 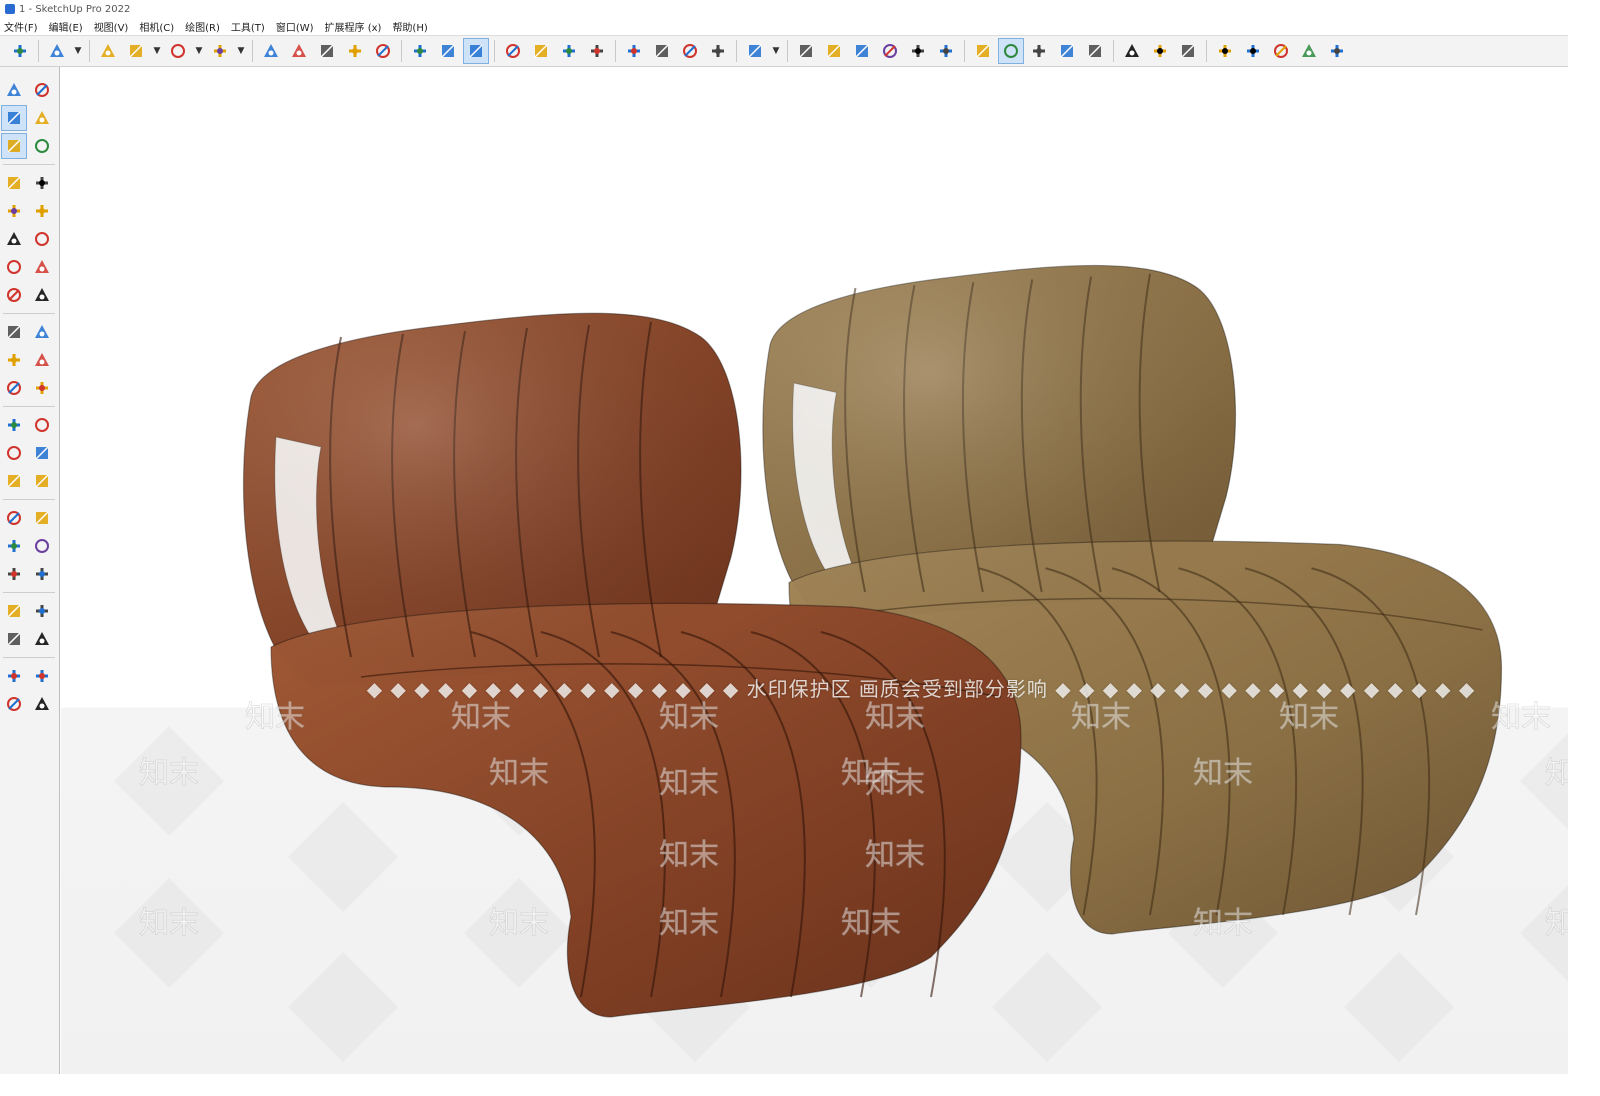 What do you see at coordinates (1337, 51) in the screenshot?
I see `user-button` at bounding box center [1337, 51].